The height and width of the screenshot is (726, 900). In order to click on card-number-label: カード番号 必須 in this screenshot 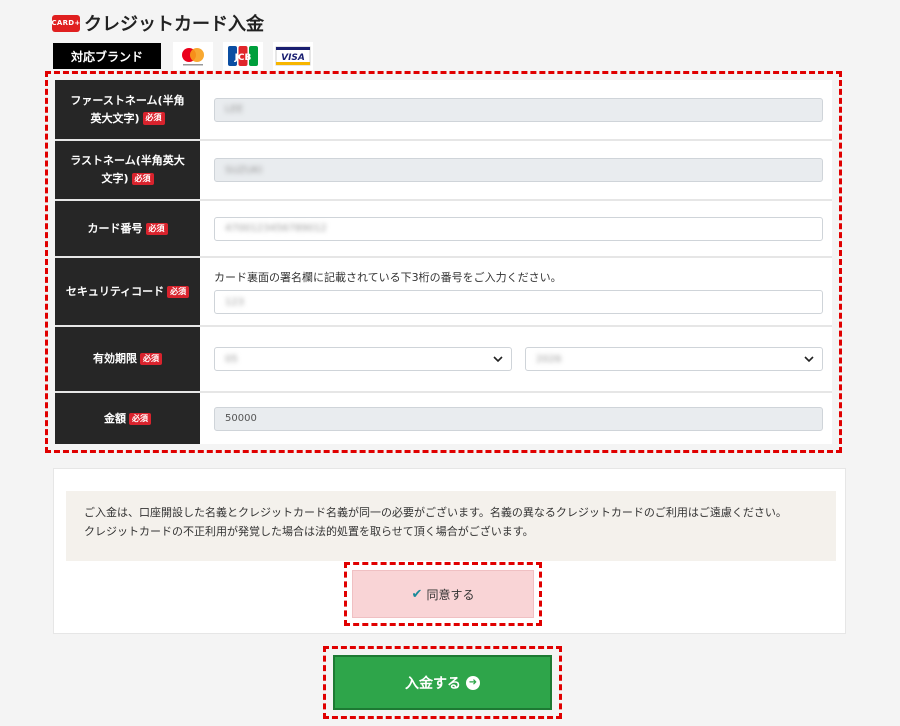, I will do `click(127, 228)`.